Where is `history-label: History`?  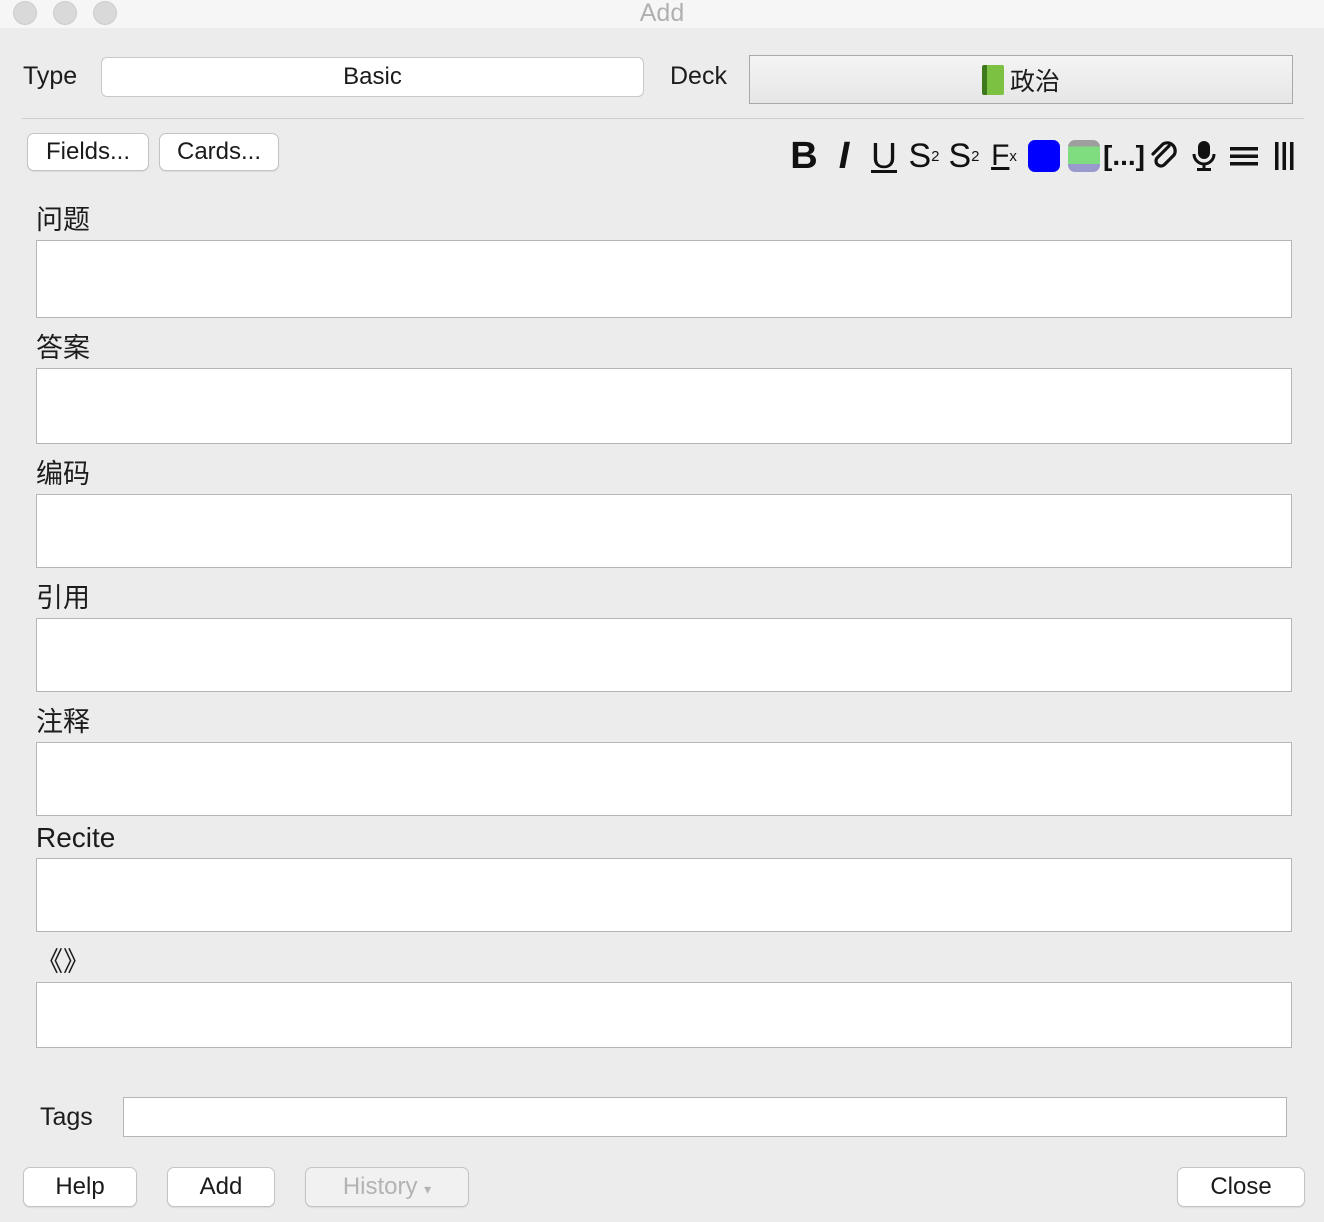 history-label: History is located at coordinates (380, 1186).